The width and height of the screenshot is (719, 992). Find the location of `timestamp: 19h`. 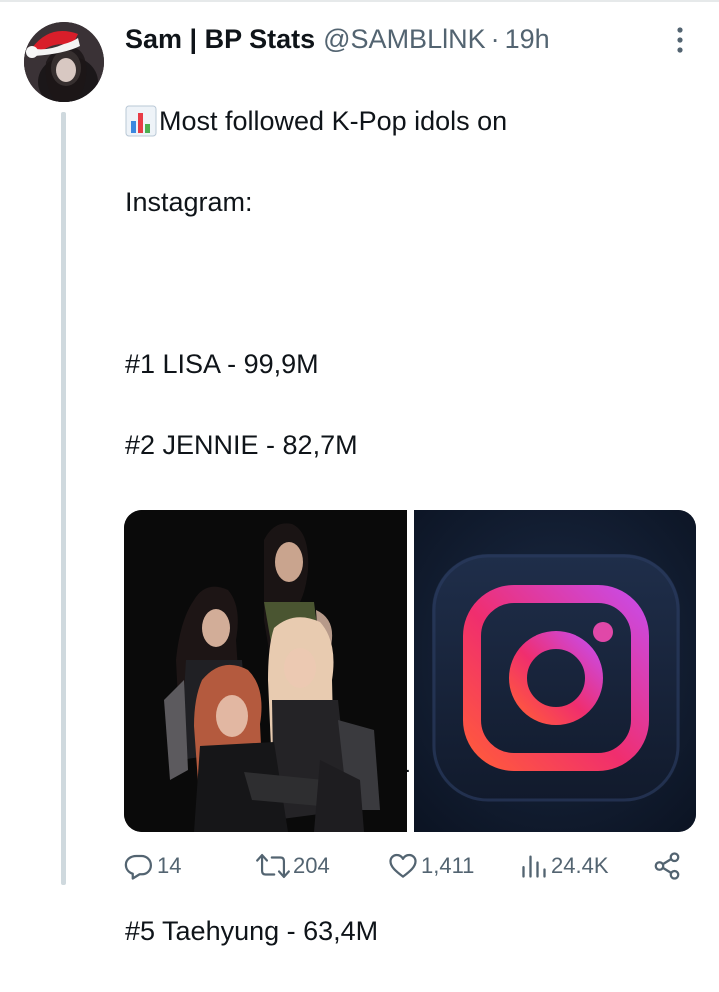

timestamp: 19h is located at coordinates (527, 39).